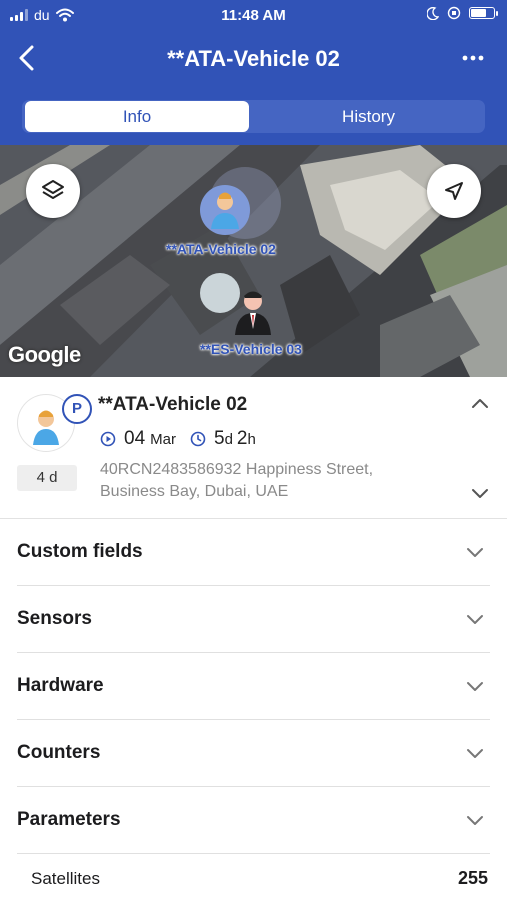 This screenshot has width=507, height=900. Describe the element at coordinates (242, 438) in the screenshot. I see `duration-hours: 2` at that location.